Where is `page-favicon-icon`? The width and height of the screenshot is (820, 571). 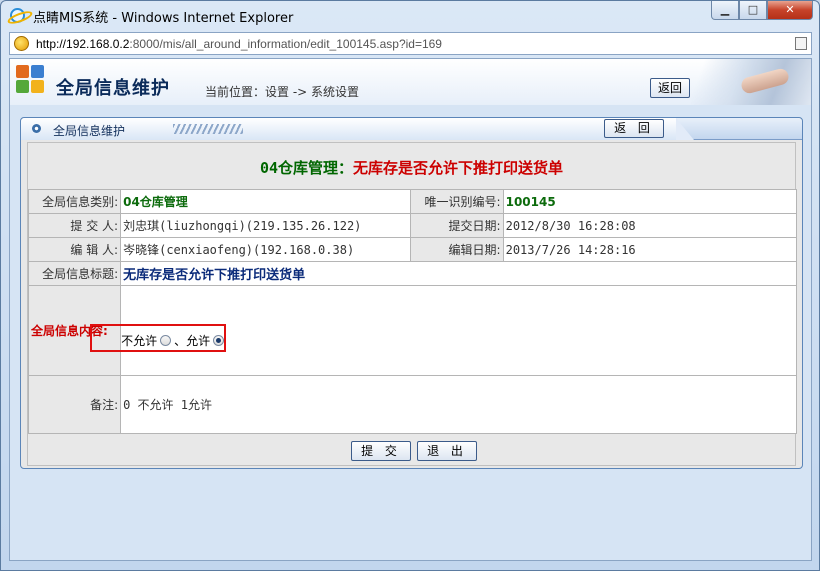 page-favicon-icon is located at coordinates (21, 43).